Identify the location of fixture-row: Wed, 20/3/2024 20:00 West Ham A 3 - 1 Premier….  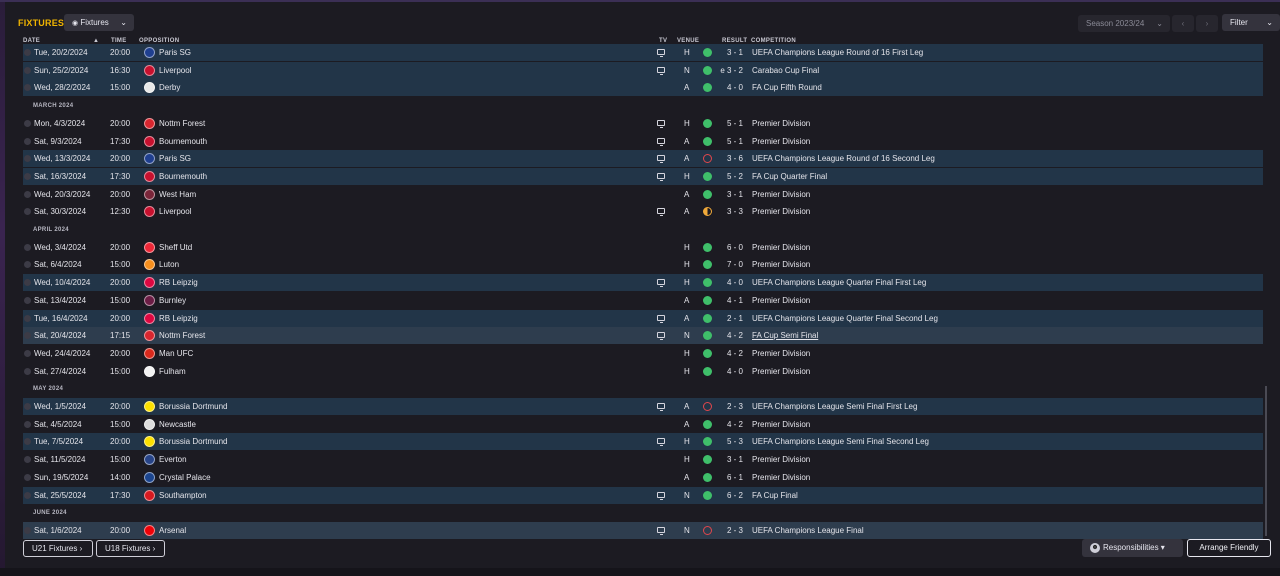
(643, 194).